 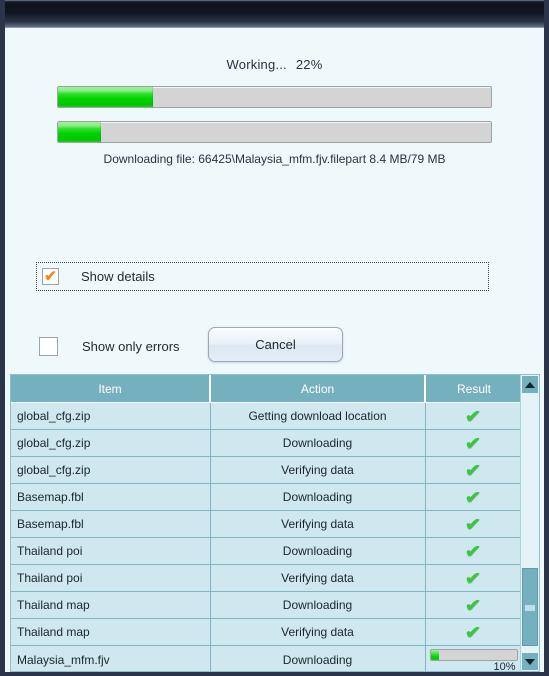 I want to click on checkmark-icon: ✔, so click(x=50, y=276).